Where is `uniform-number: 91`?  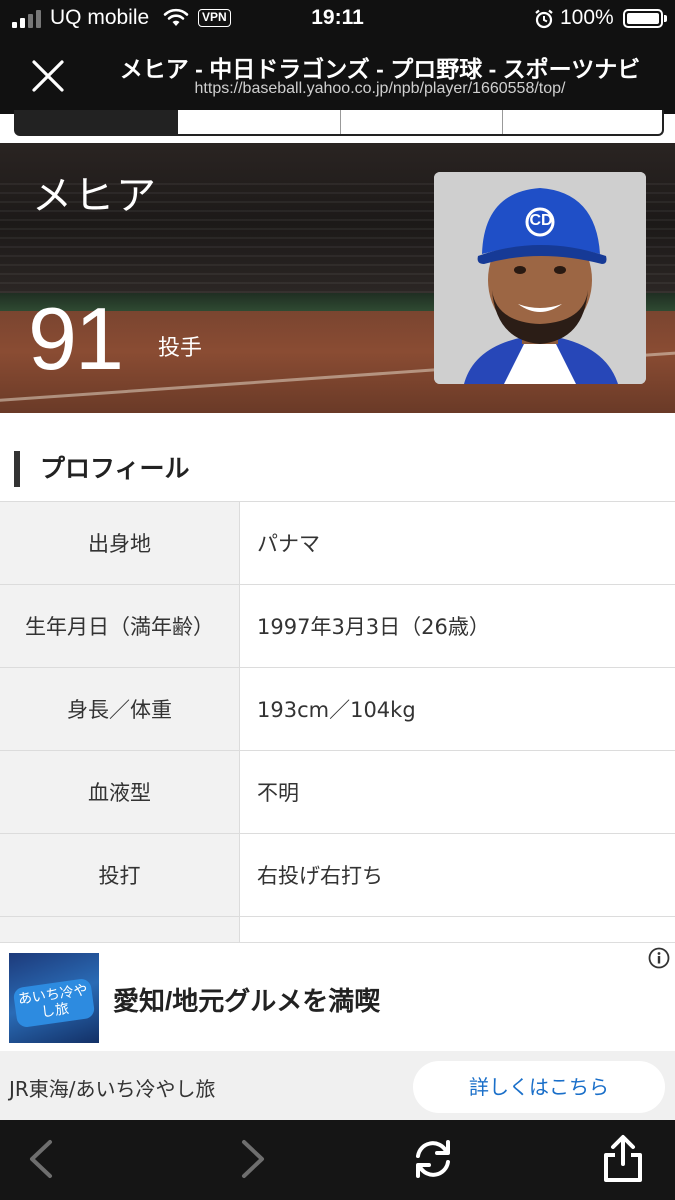 uniform-number: 91 is located at coordinates (76, 338).